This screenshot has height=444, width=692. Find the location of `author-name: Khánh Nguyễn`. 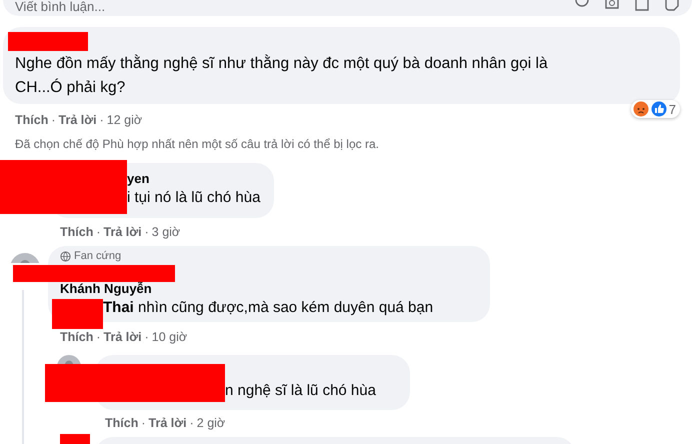

author-name: Khánh Nguyễn is located at coordinates (268, 289).